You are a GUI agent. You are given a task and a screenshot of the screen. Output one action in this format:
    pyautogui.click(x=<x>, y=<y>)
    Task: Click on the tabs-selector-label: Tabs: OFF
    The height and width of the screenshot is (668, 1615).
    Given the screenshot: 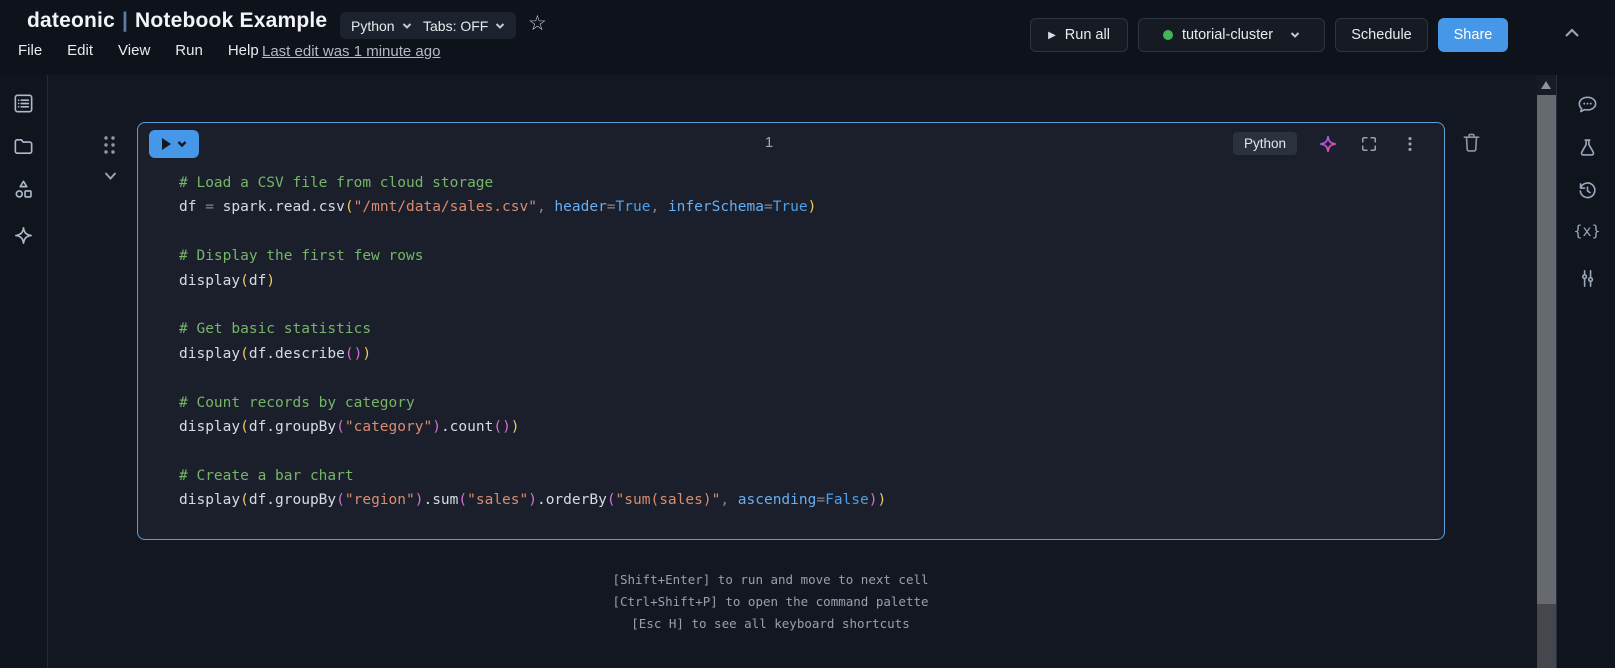 What is the action you would take?
    pyautogui.click(x=456, y=25)
    